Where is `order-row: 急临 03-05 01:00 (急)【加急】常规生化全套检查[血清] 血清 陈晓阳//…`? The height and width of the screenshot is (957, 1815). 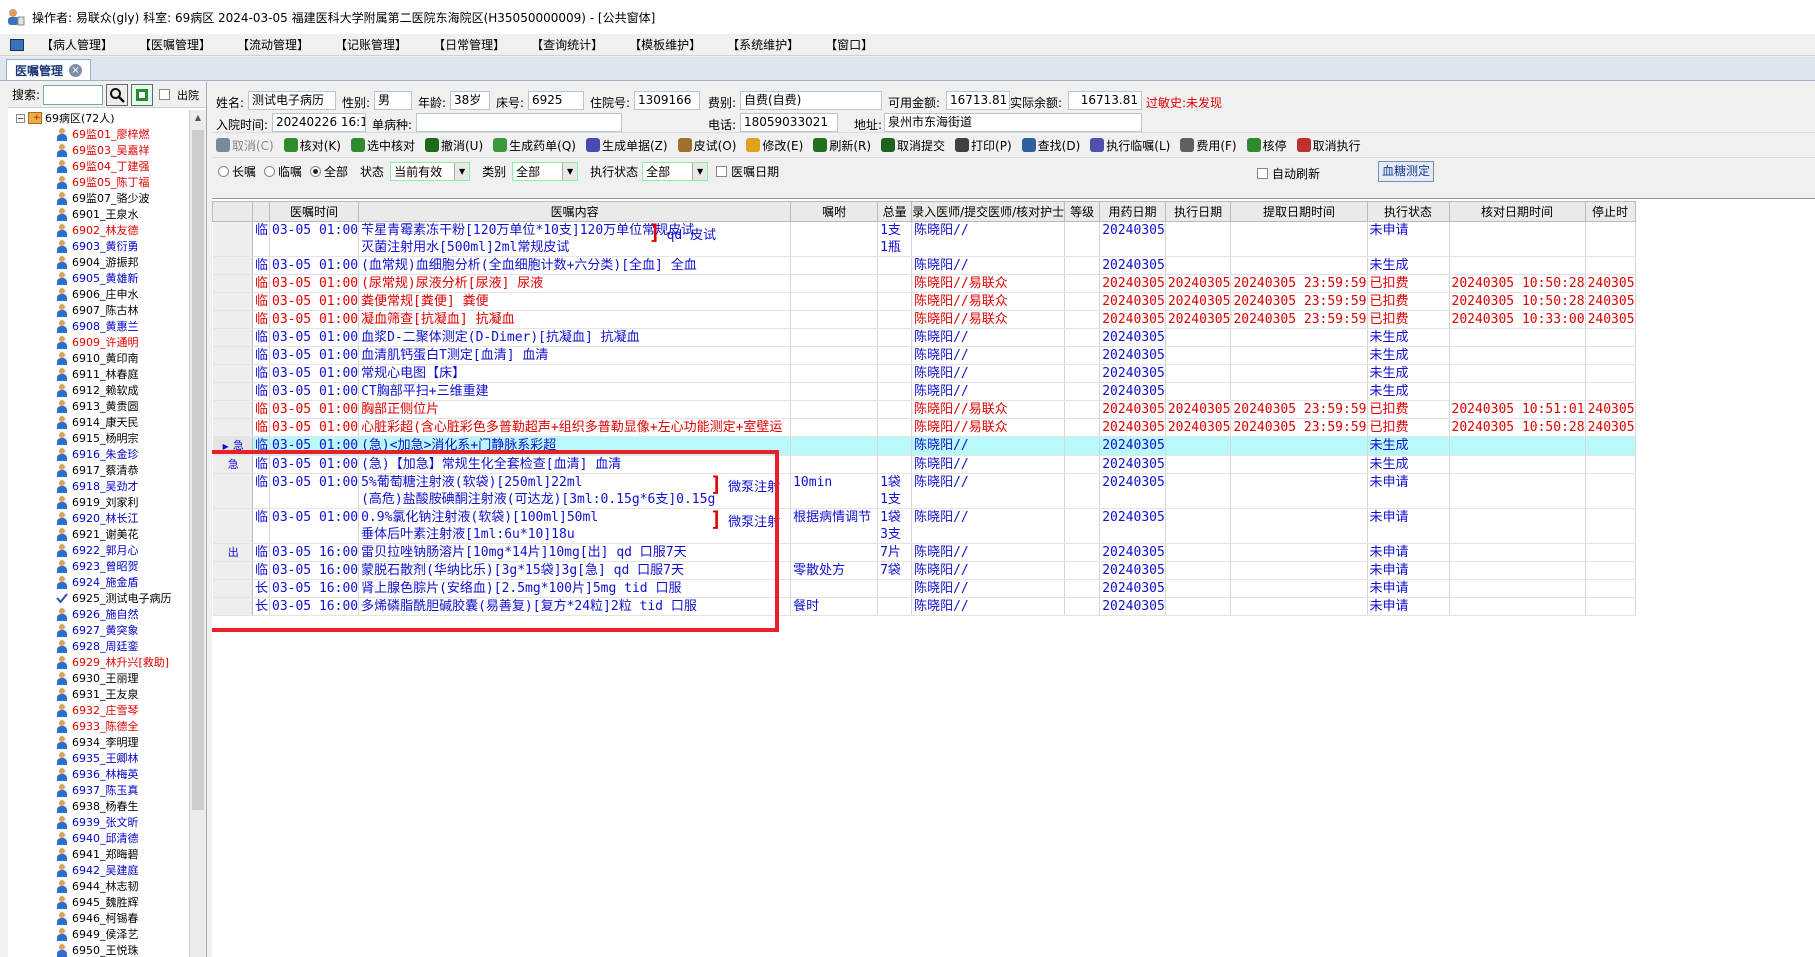 order-row: 急临 03-05 01:00 (急)【加急】常规生化全套检查[血清] 血清 陈晓阳//… is located at coordinates (924, 464).